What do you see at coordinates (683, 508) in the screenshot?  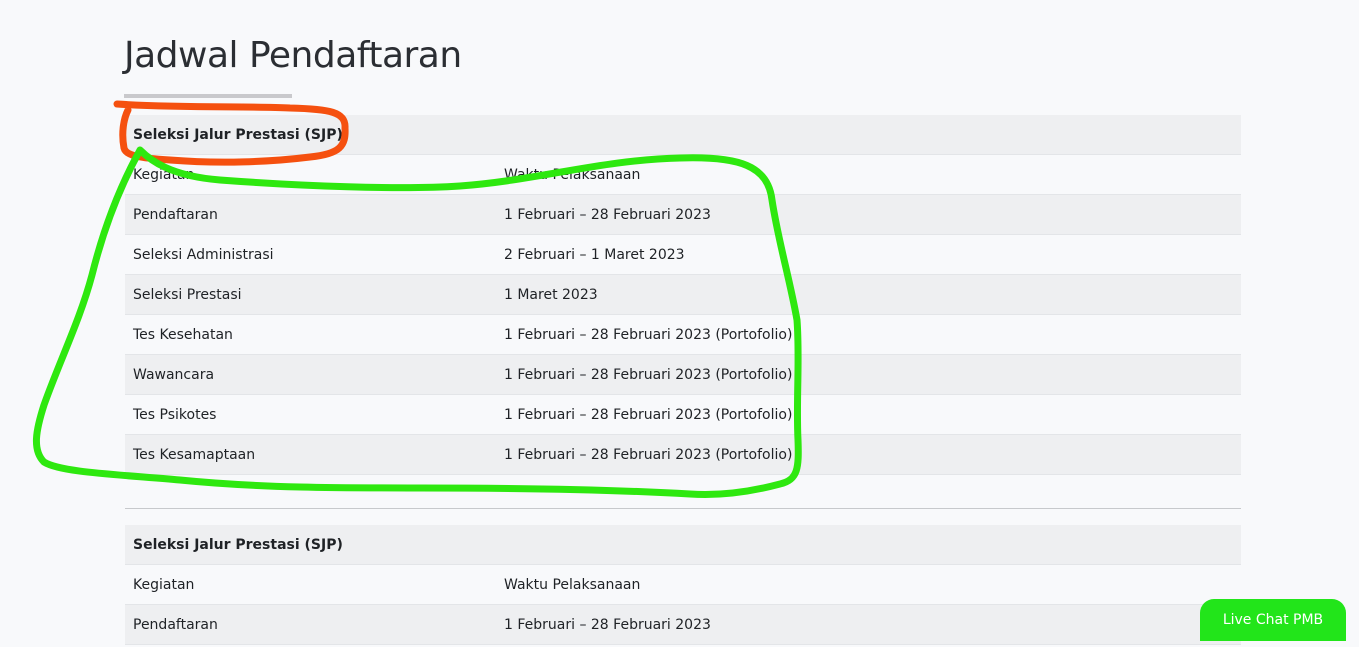 I see `section-divider` at bounding box center [683, 508].